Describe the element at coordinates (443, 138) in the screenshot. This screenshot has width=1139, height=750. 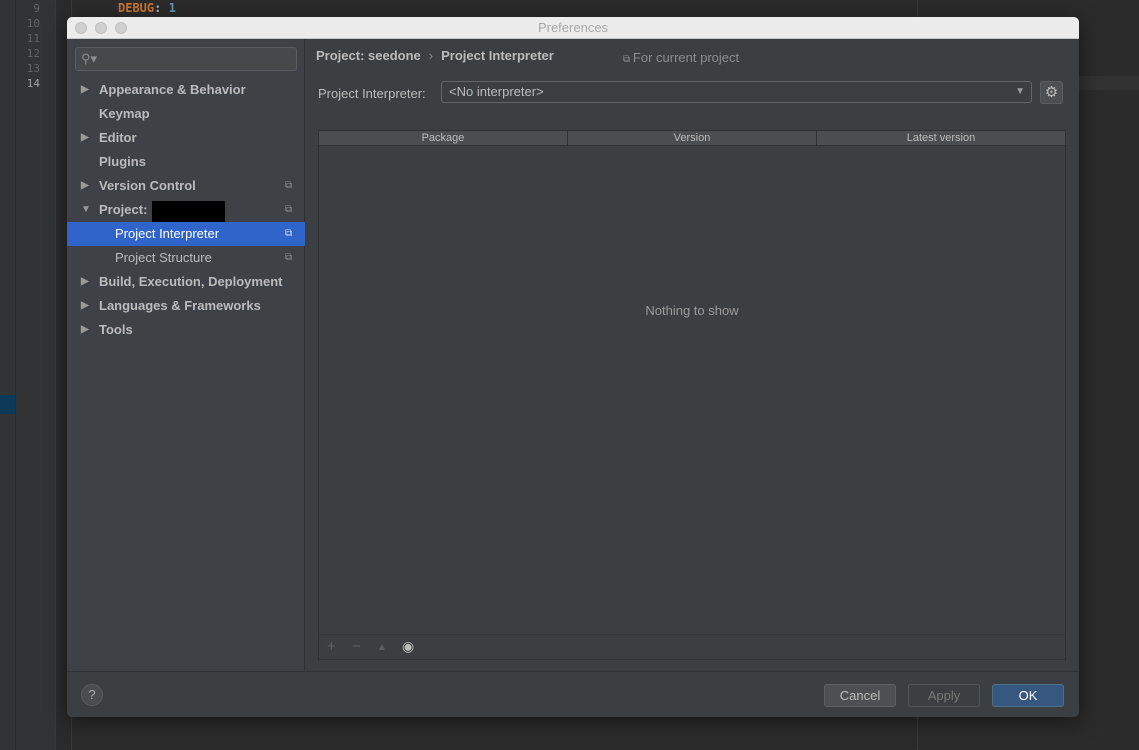
I see `column-header-package: Package` at that location.